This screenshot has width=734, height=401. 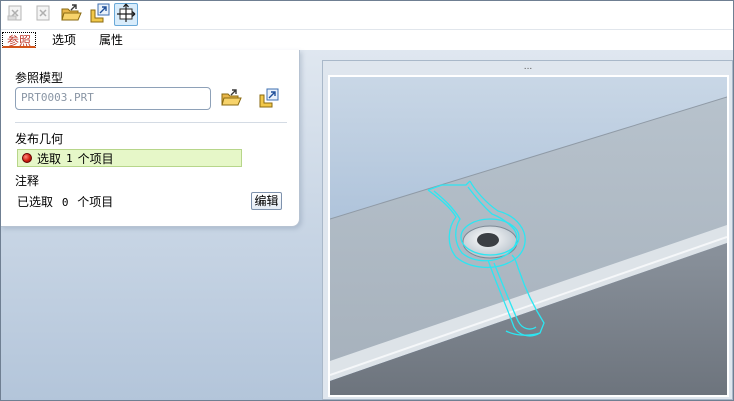 What do you see at coordinates (113, 98) in the screenshot?
I see `ref-model-field: PRT0003.PRT` at bounding box center [113, 98].